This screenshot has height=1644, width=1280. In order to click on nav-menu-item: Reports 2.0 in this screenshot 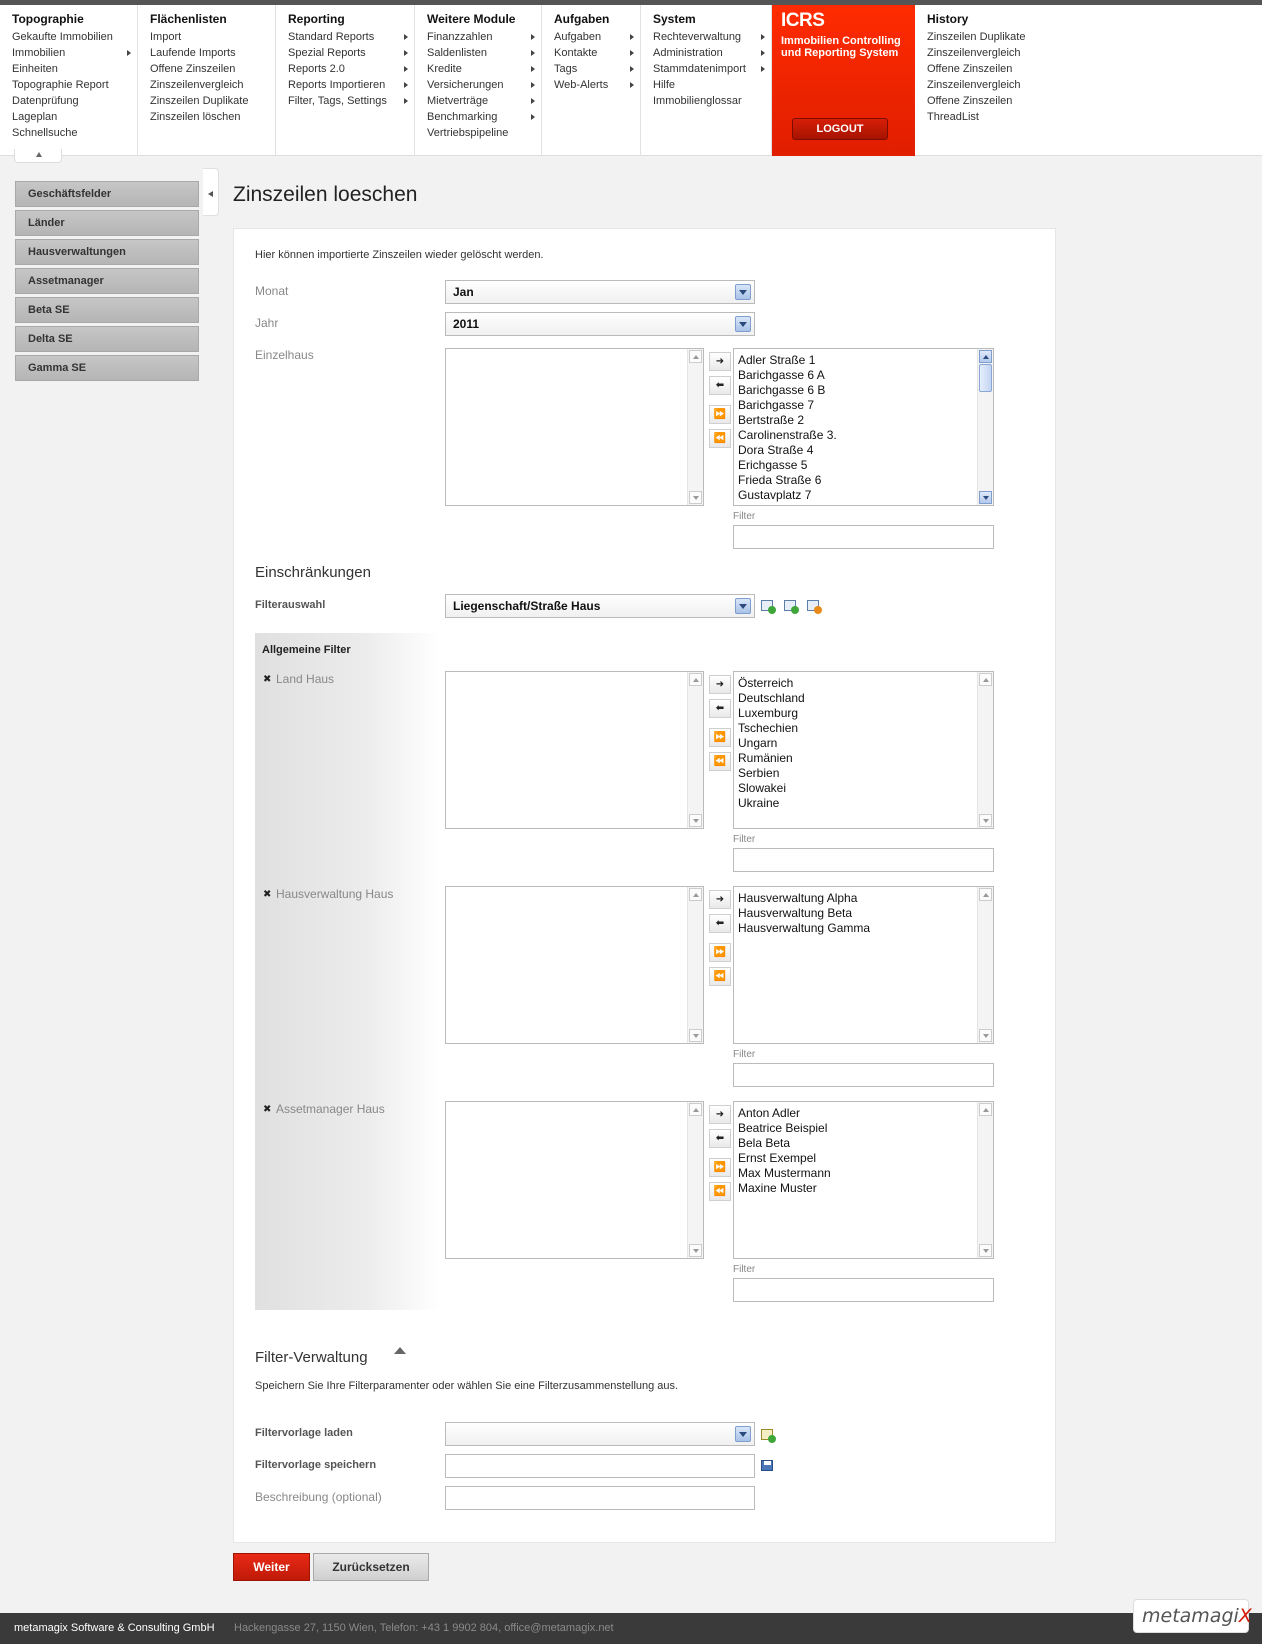, I will do `click(351, 69)`.